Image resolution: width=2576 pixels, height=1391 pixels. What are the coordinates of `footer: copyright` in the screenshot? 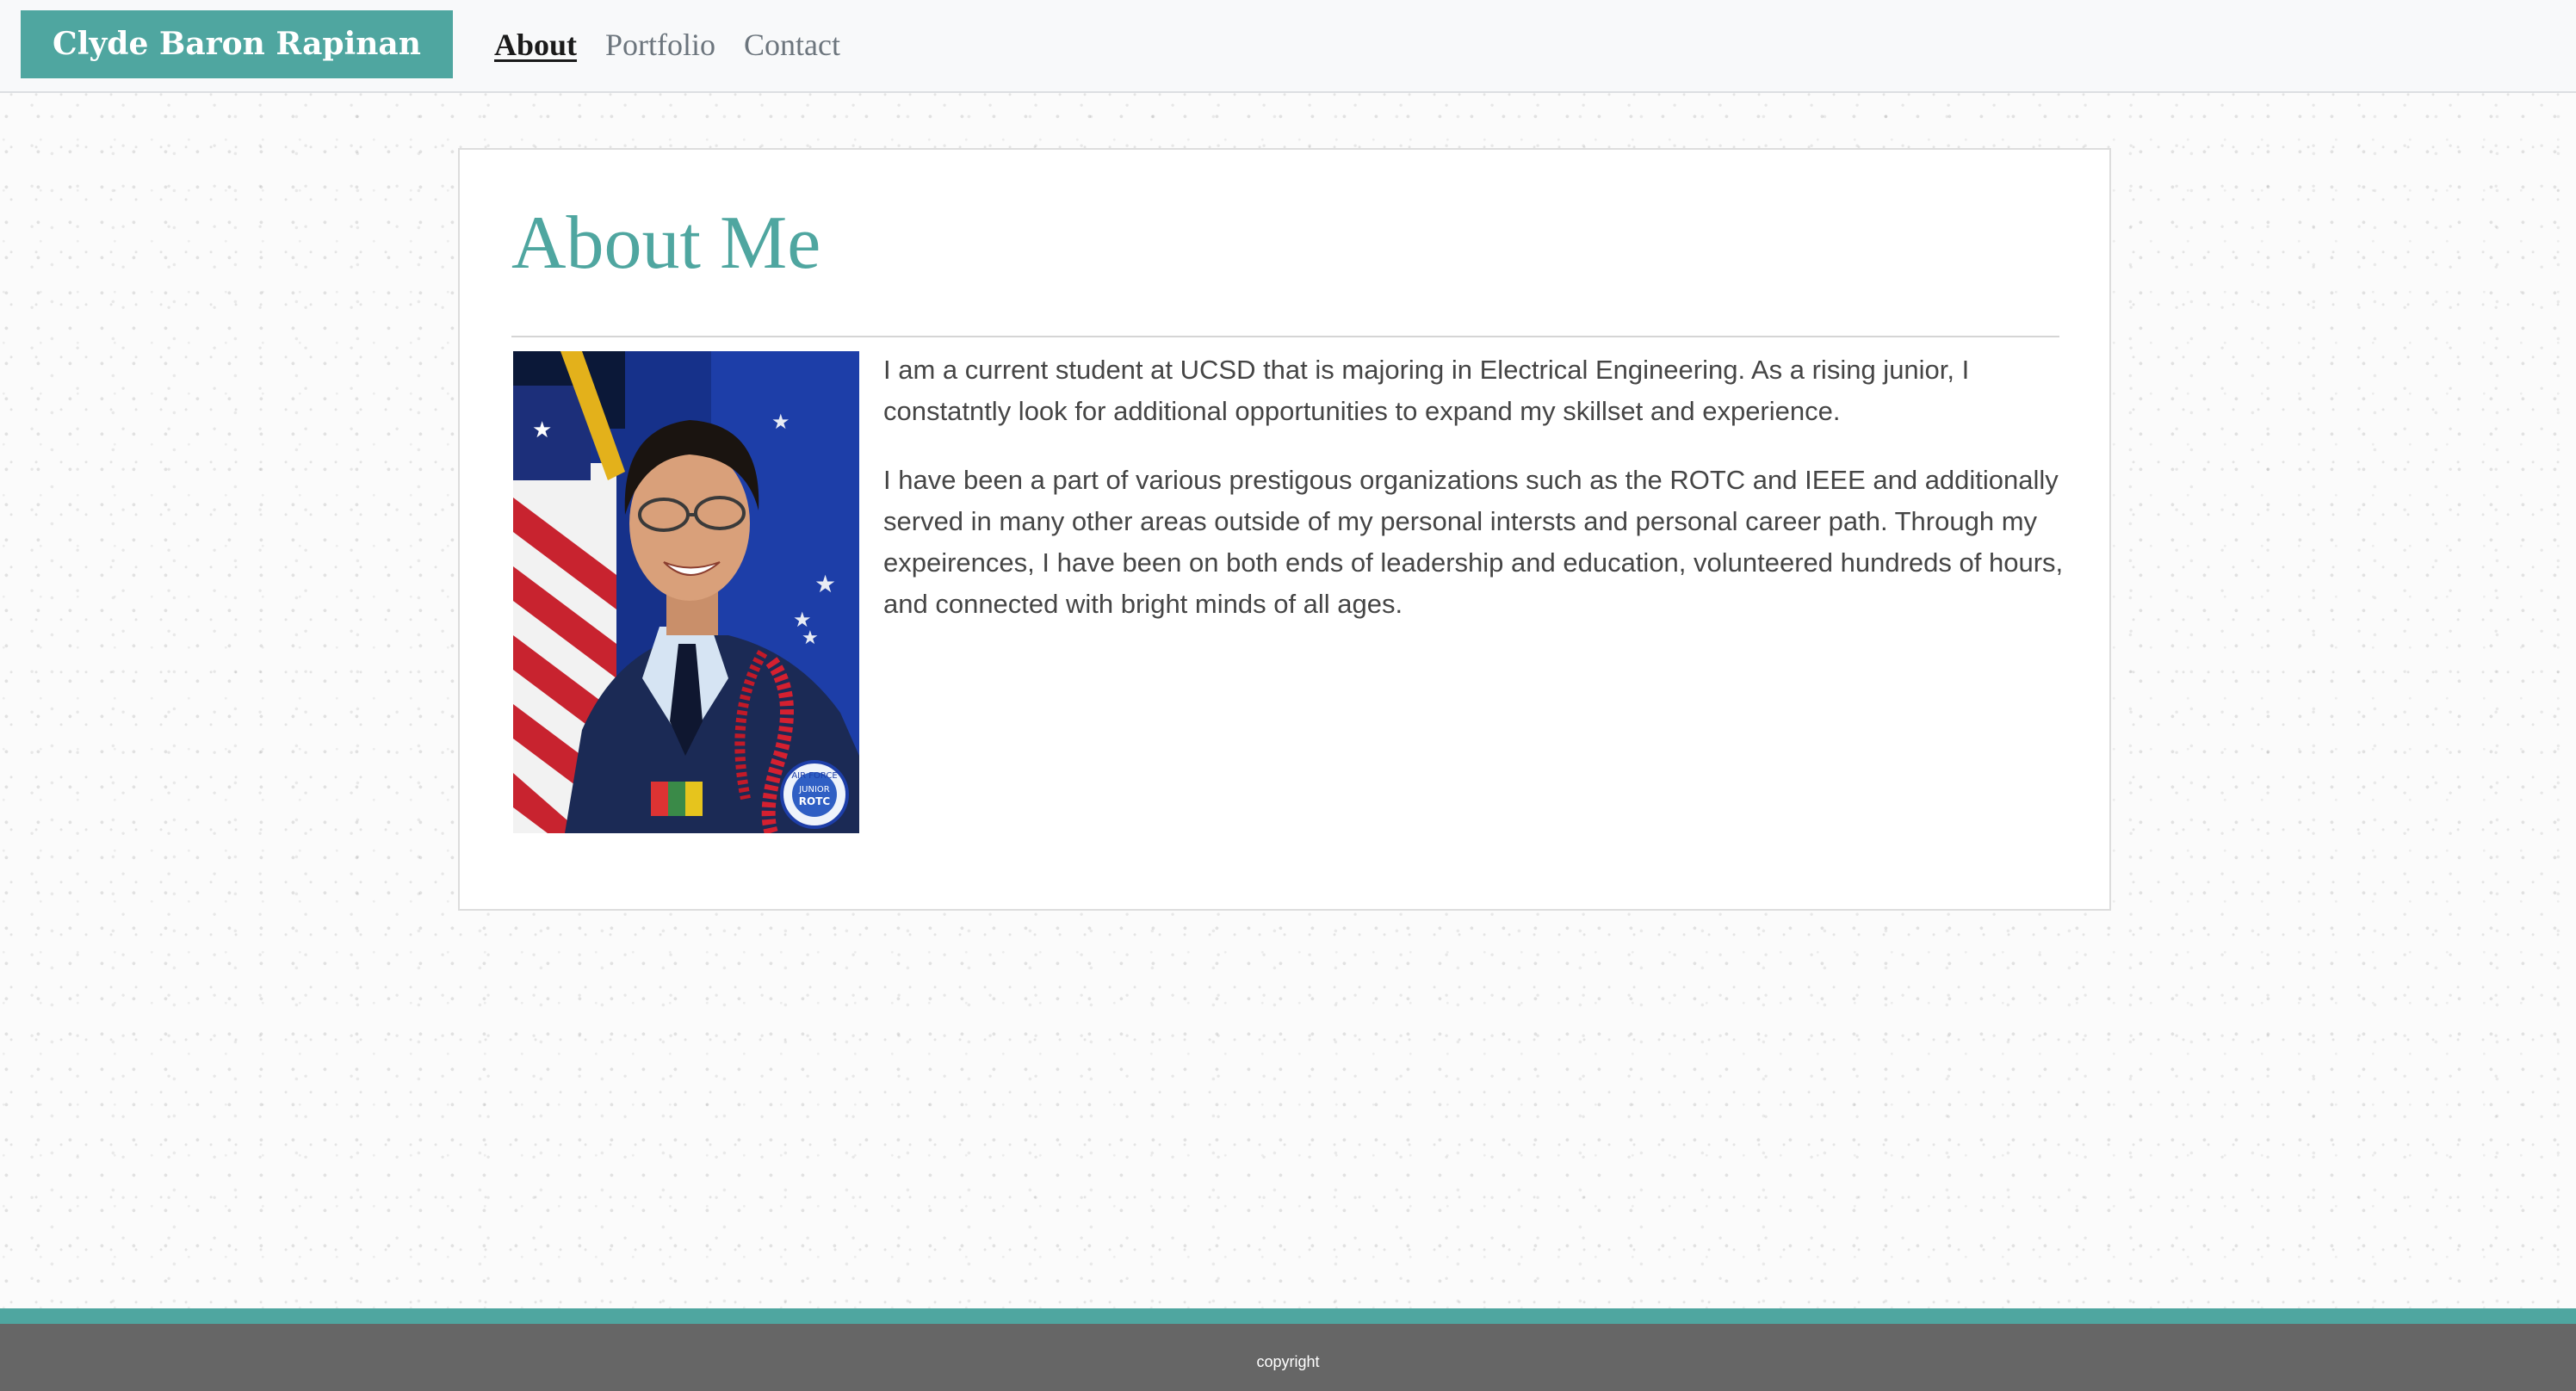 It's located at (1288, 1357).